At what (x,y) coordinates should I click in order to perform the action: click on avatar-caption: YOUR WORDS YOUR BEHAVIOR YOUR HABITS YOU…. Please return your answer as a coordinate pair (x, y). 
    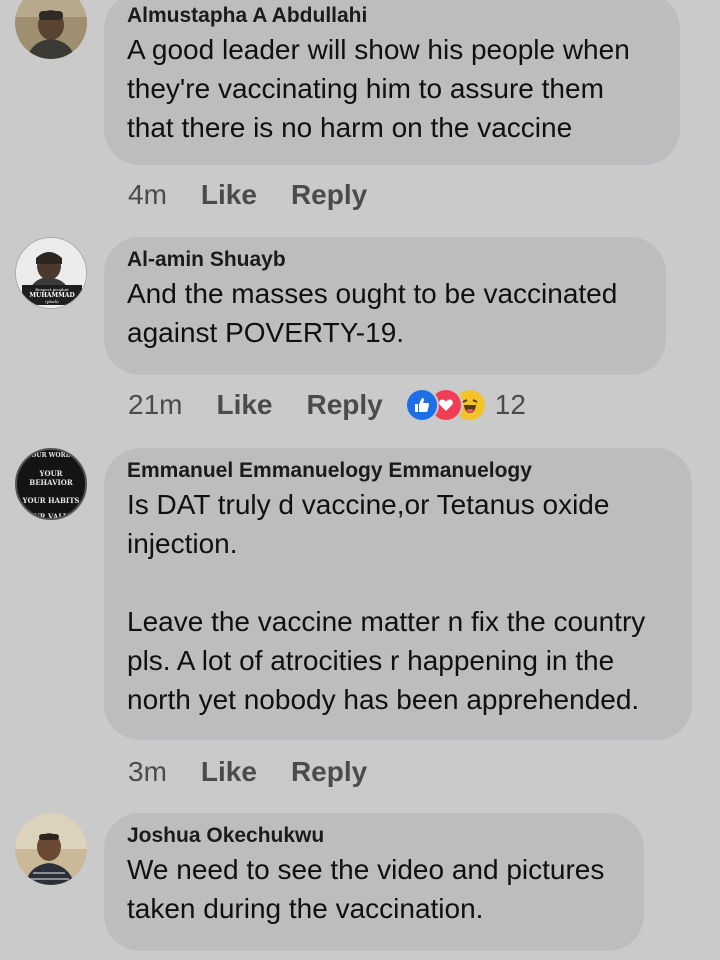
    Looking at the image, I should click on (51, 486).